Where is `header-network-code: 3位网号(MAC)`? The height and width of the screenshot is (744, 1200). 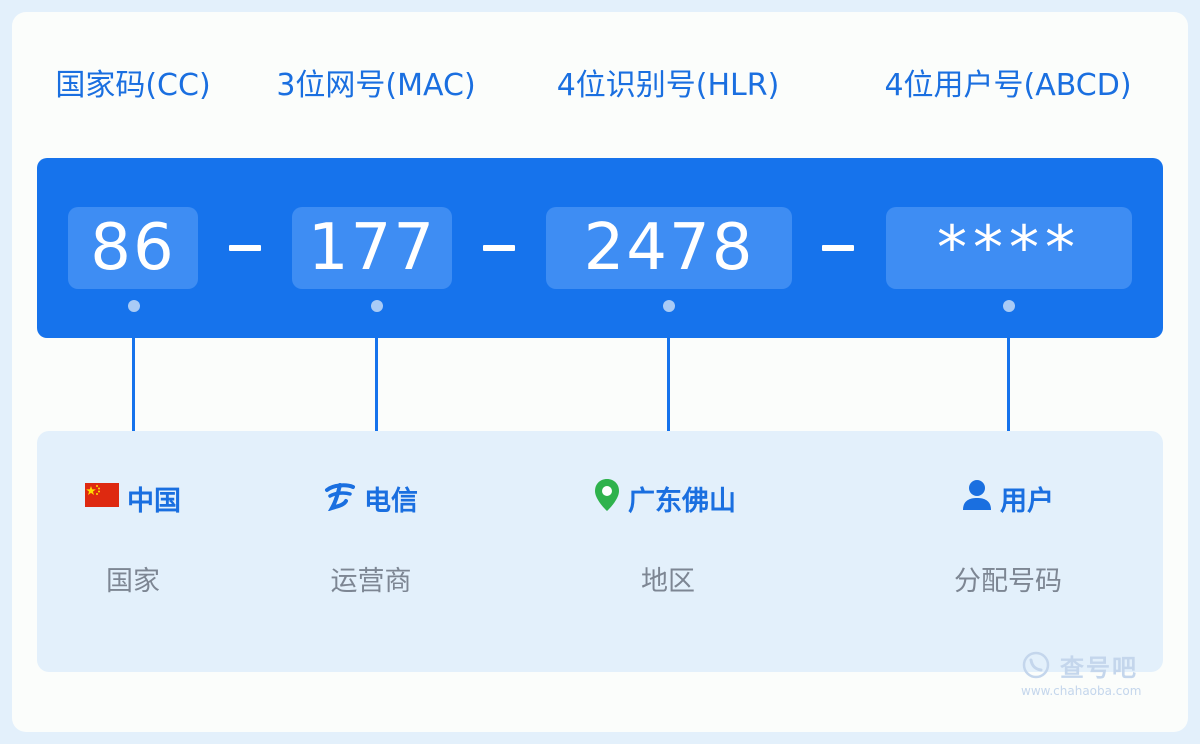 header-network-code: 3位网号(MAC) is located at coordinates (376, 85).